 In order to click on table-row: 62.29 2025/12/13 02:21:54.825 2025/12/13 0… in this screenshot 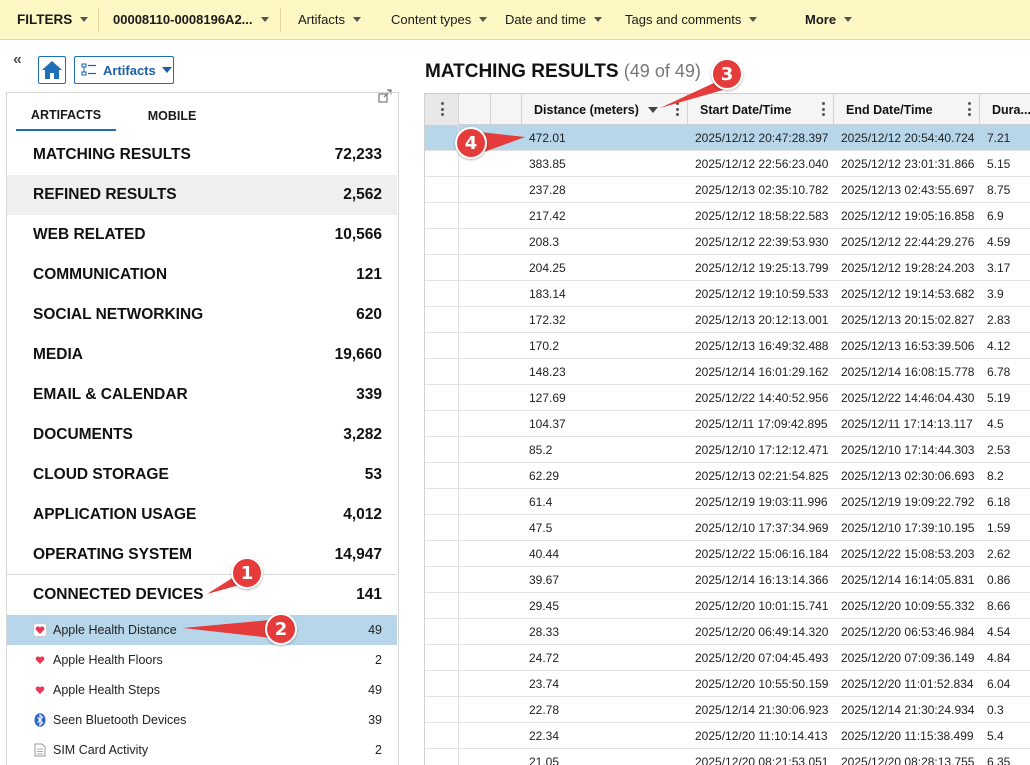, I will do `click(727, 476)`.